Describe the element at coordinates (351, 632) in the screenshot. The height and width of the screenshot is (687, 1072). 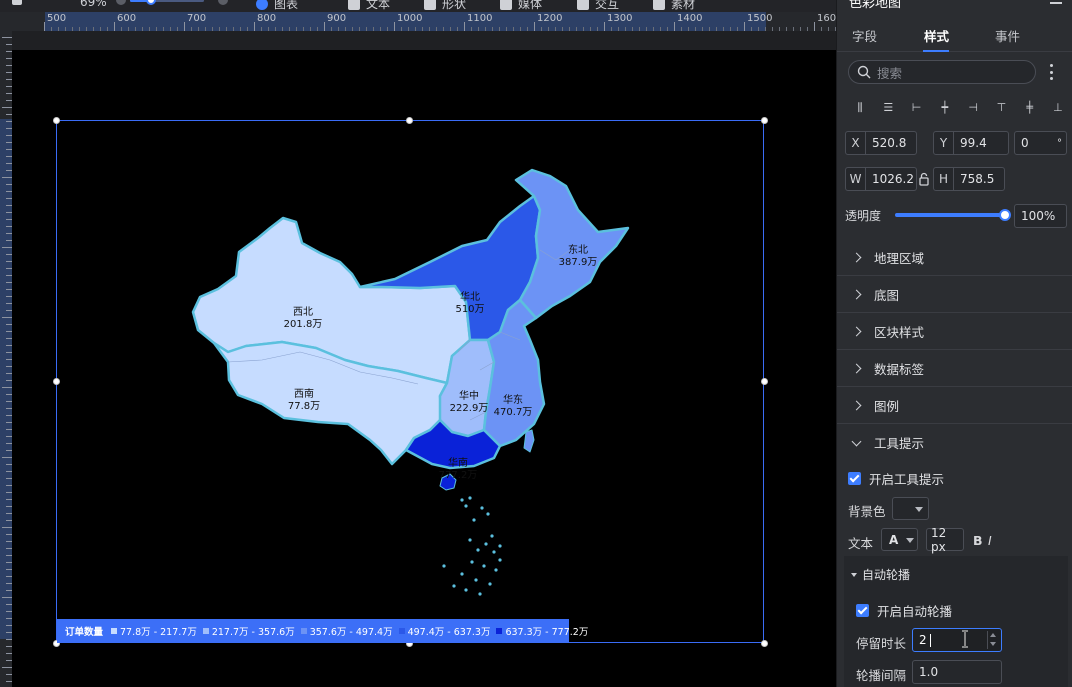
I see `legend-item-label: 357.6万 - 497.4万` at that location.